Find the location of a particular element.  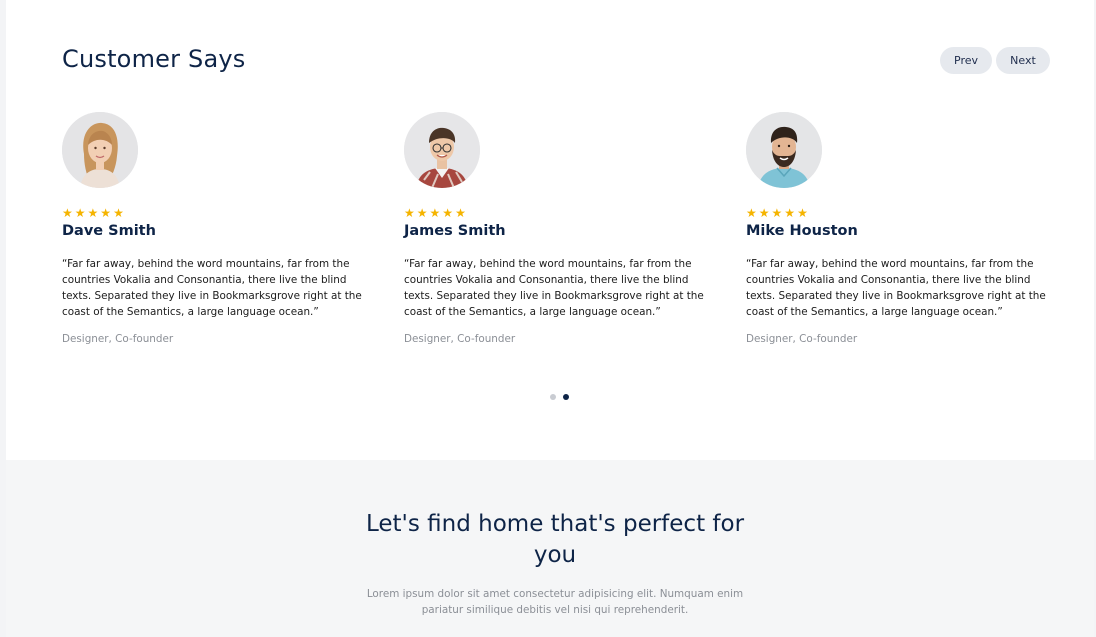

man-glasses-portrait-icon is located at coordinates (442, 150).